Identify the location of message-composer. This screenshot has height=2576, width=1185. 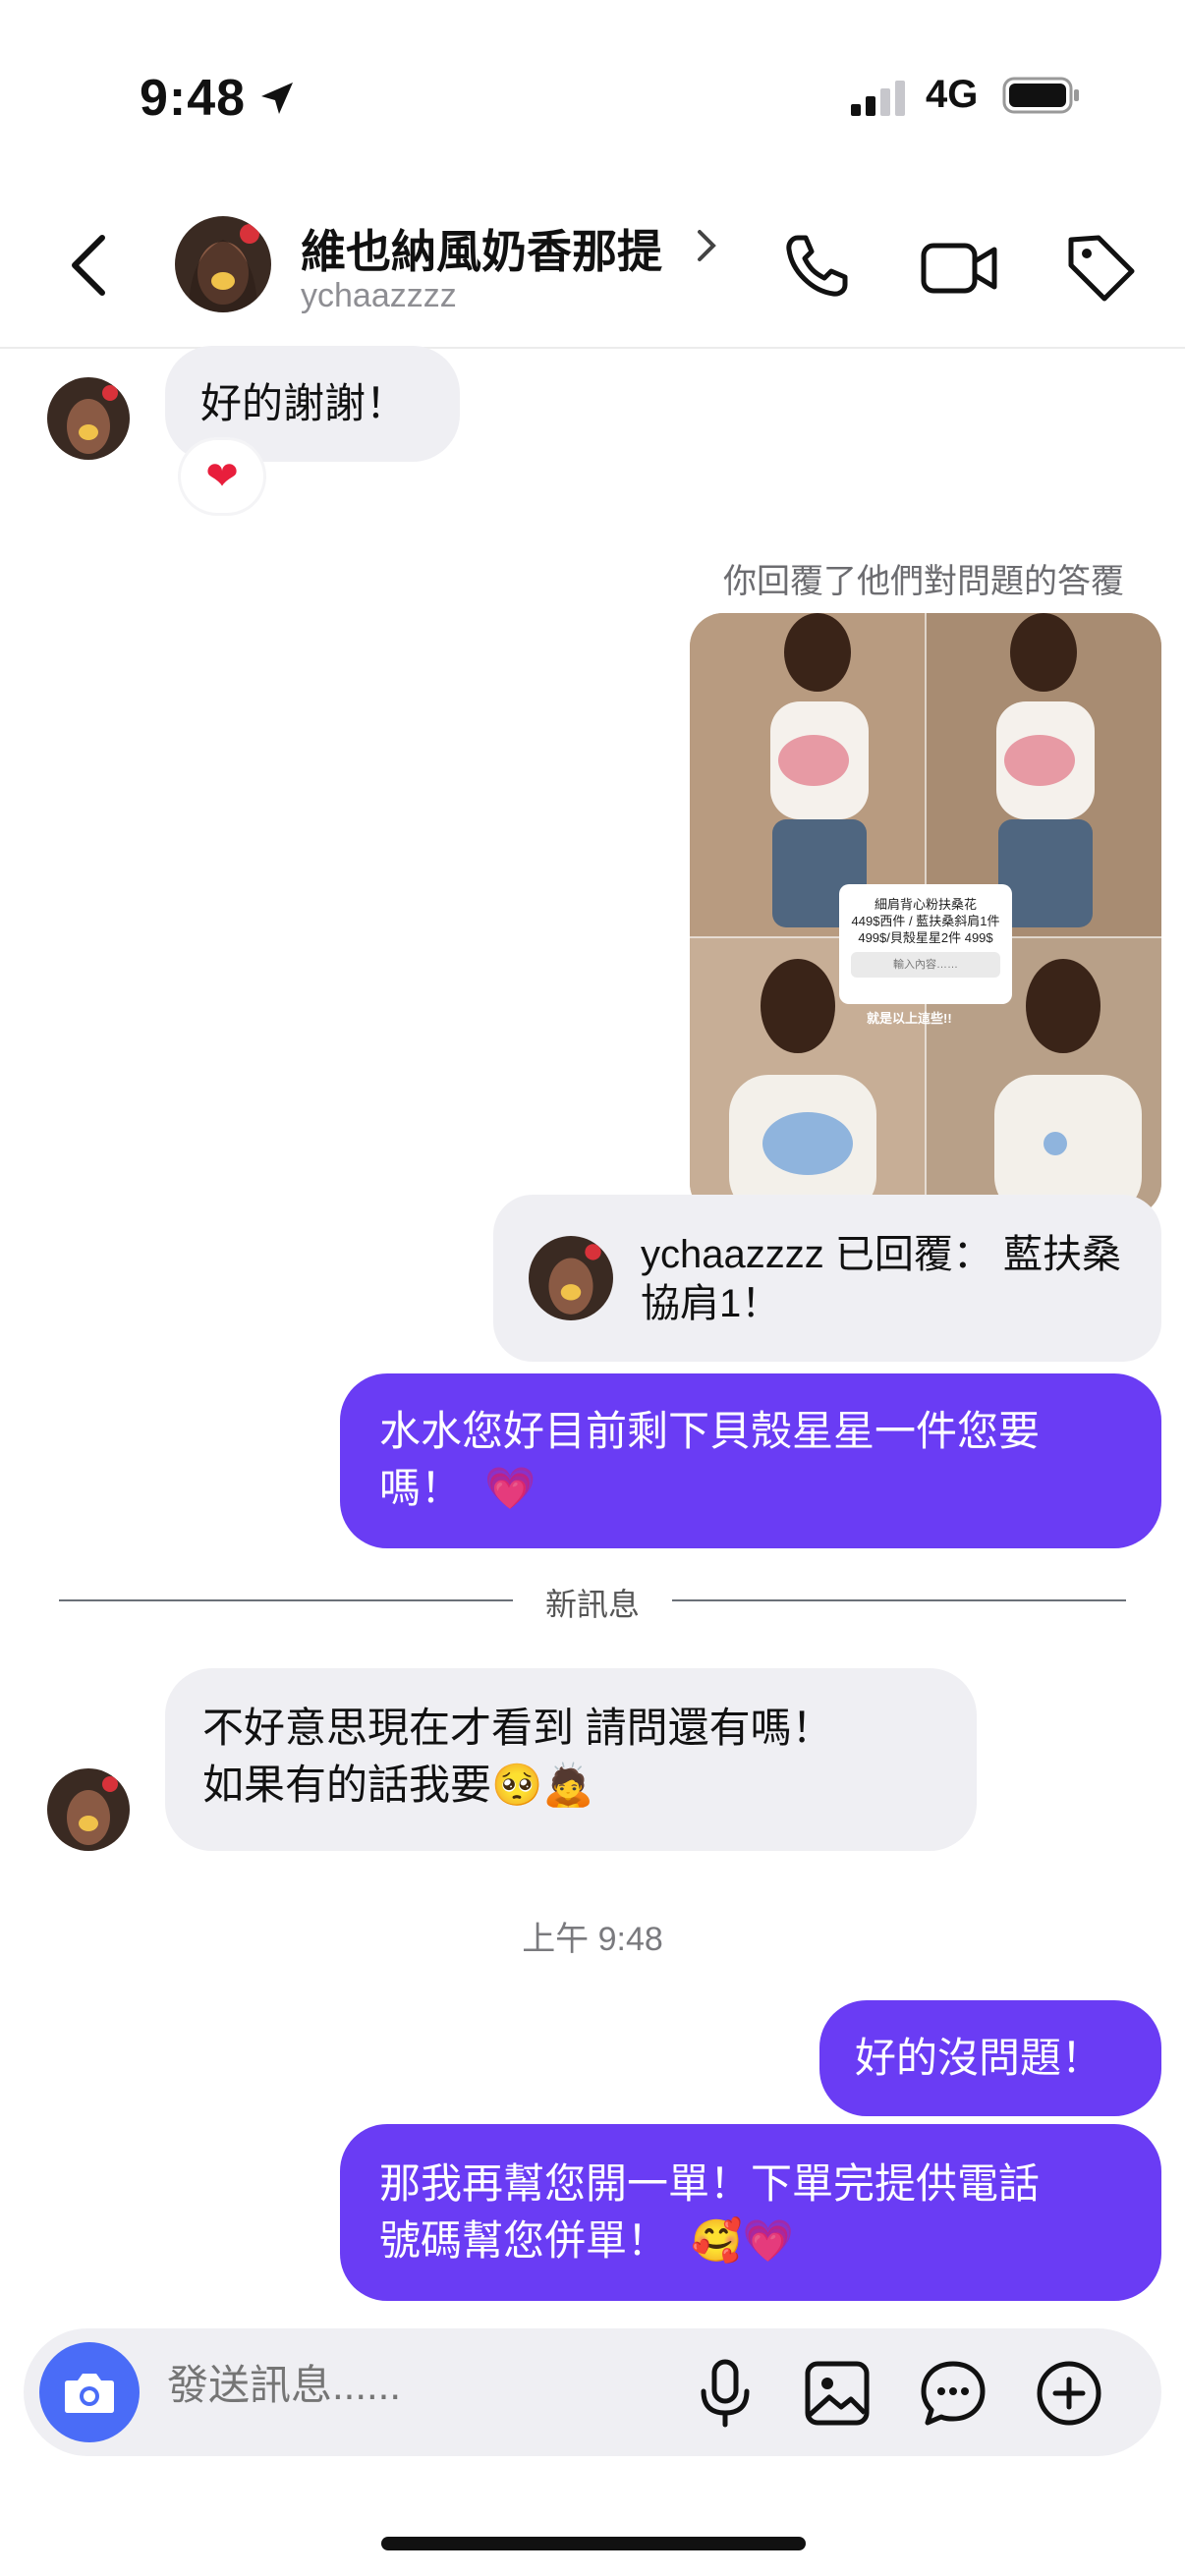
(592, 2392).